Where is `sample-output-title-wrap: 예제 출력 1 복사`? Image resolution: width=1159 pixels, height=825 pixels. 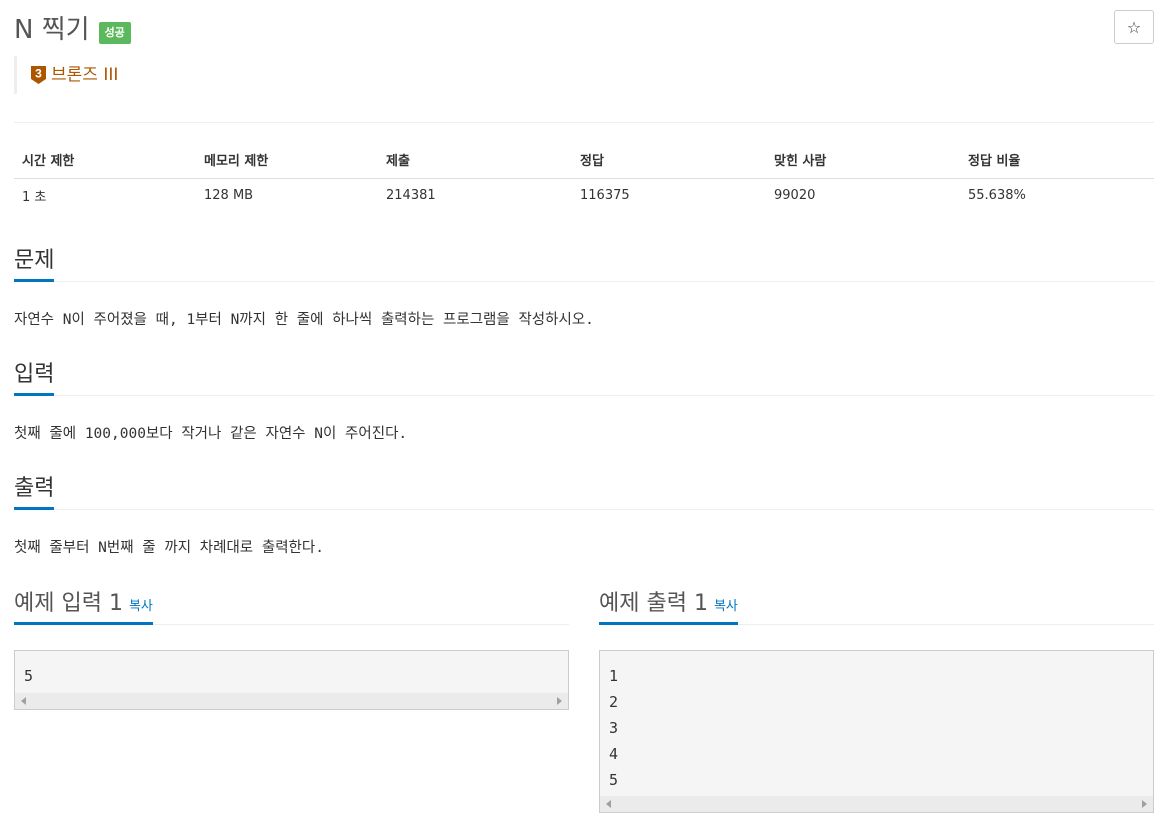
sample-output-title-wrap: 예제 출력 1 복사 is located at coordinates (668, 606).